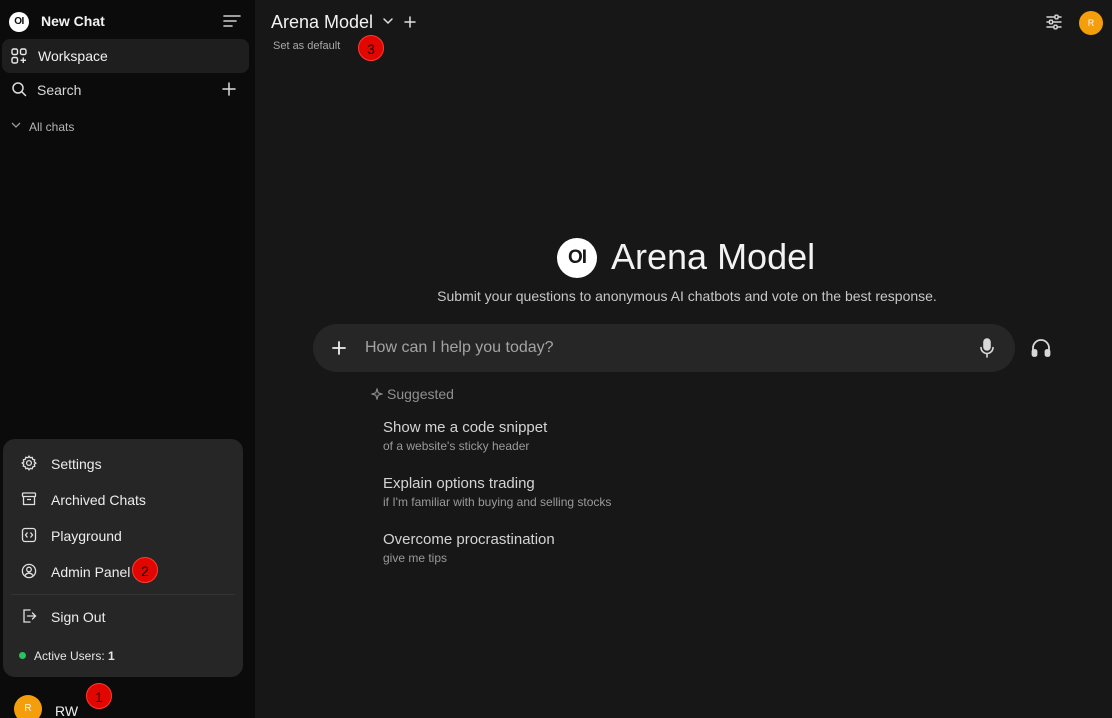 This screenshot has height=718, width=1112. I want to click on sidebar-item-search: Search, so click(127, 90).